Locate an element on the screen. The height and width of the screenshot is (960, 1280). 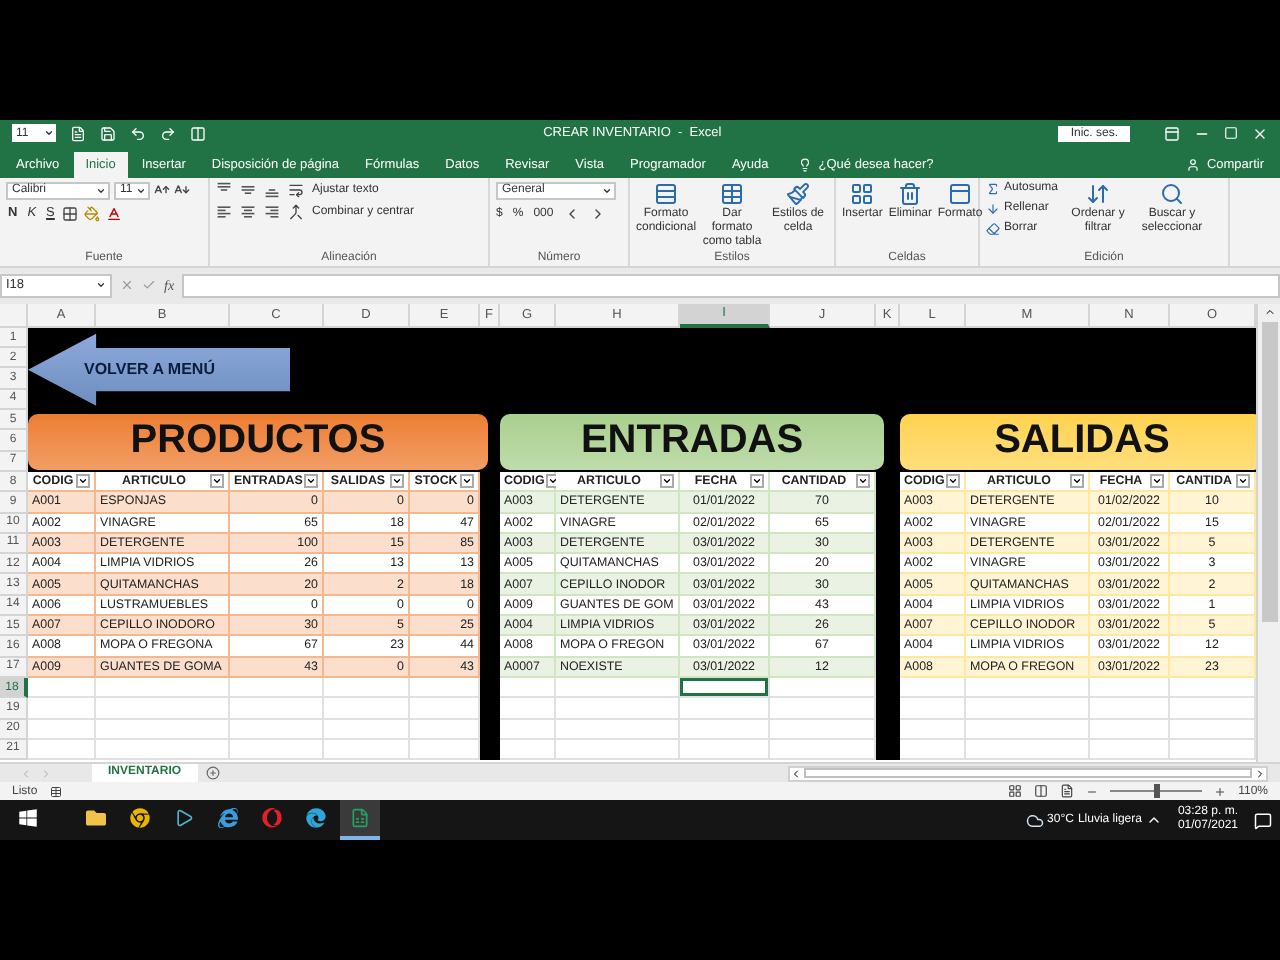
new-file-icon is located at coordinates (78, 133).